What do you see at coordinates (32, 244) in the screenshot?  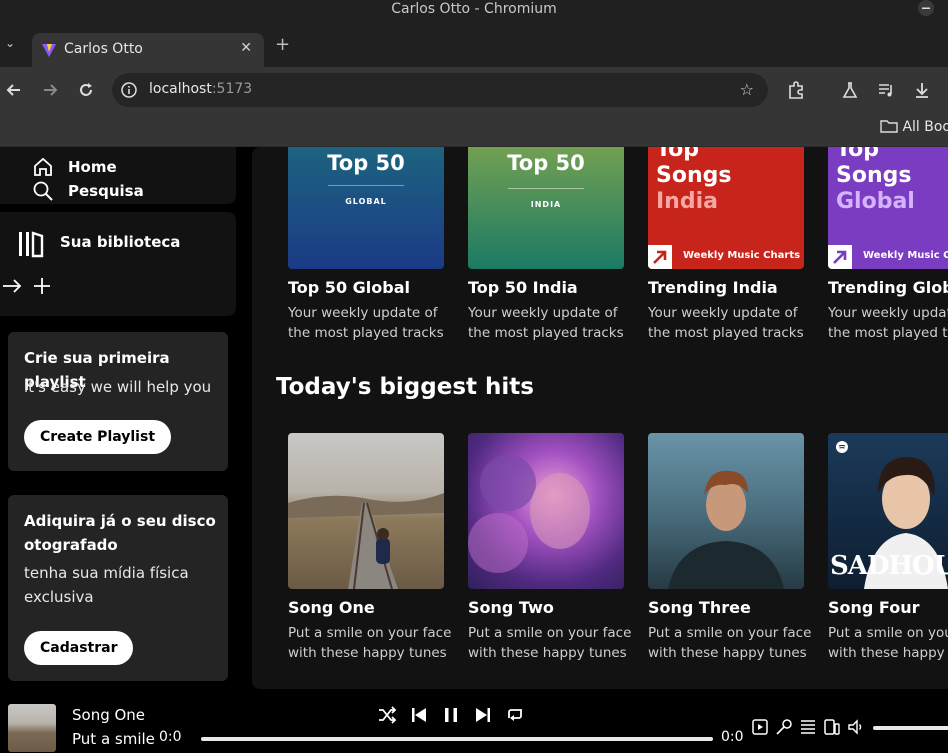 I see `library-icon` at bounding box center [32, 244].